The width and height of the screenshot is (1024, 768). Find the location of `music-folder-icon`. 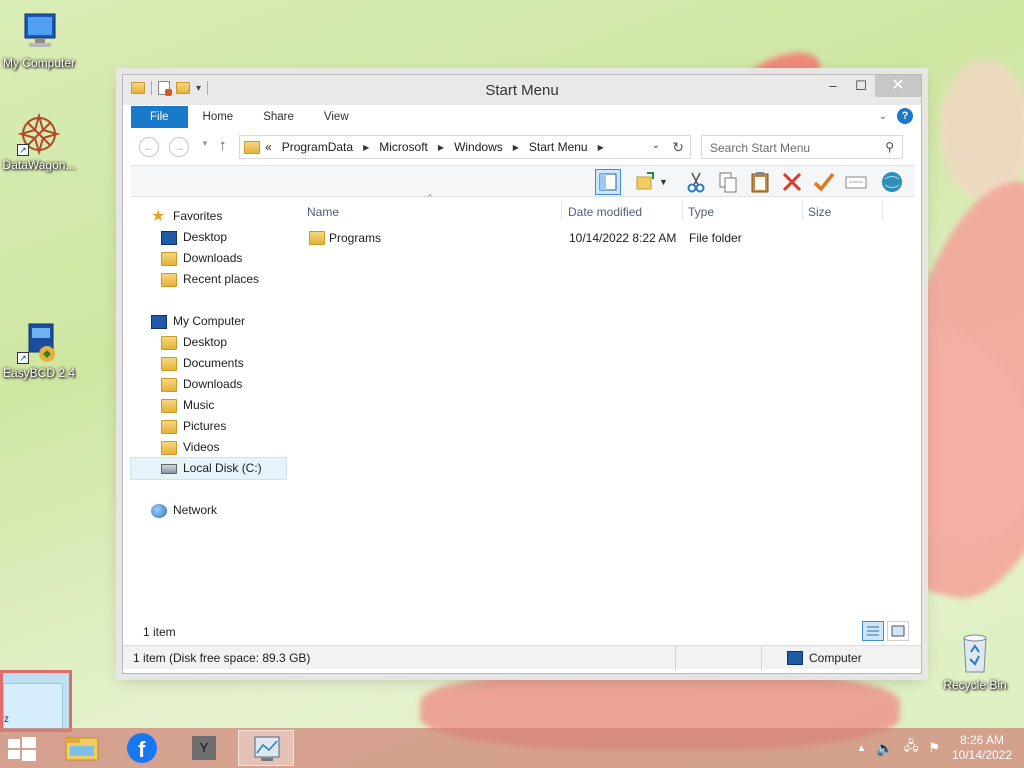

music-folder-icon is located at coordinates (169, 405).